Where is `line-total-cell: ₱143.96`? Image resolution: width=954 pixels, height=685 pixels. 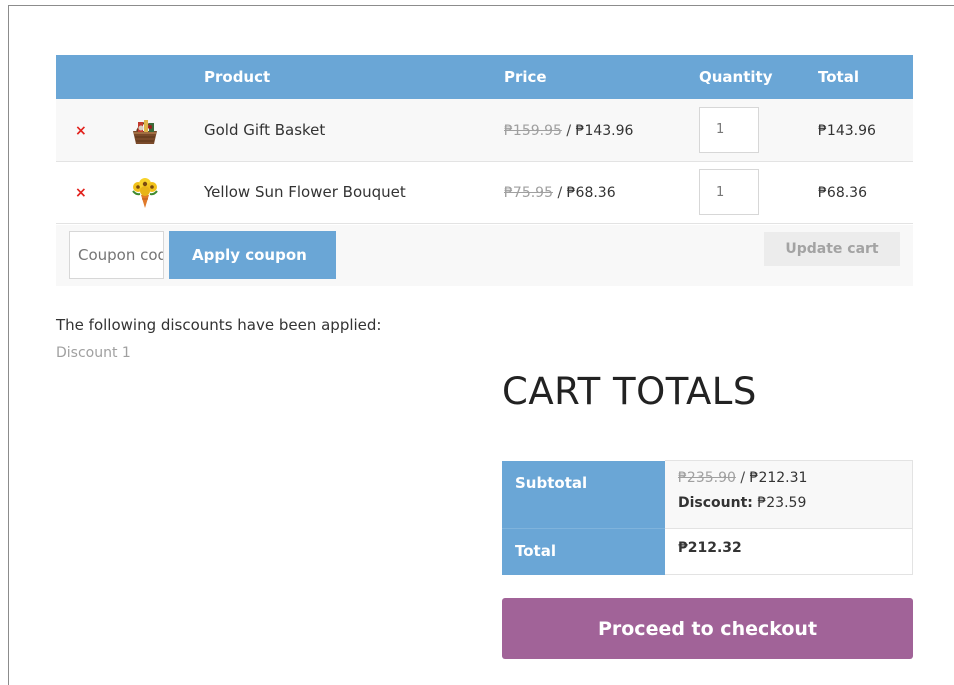 line-total-cell: ₱143.96 is located at coordinates (865, 130).